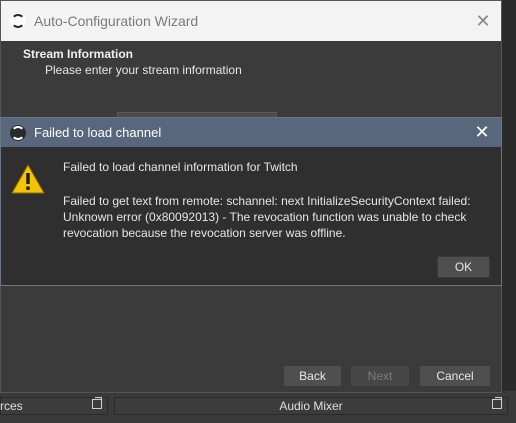 This screenshot has height=423, width=516. Describe the element at coordinates (463, 267) in the screenshot. I see `ok-button: OK` at that location.